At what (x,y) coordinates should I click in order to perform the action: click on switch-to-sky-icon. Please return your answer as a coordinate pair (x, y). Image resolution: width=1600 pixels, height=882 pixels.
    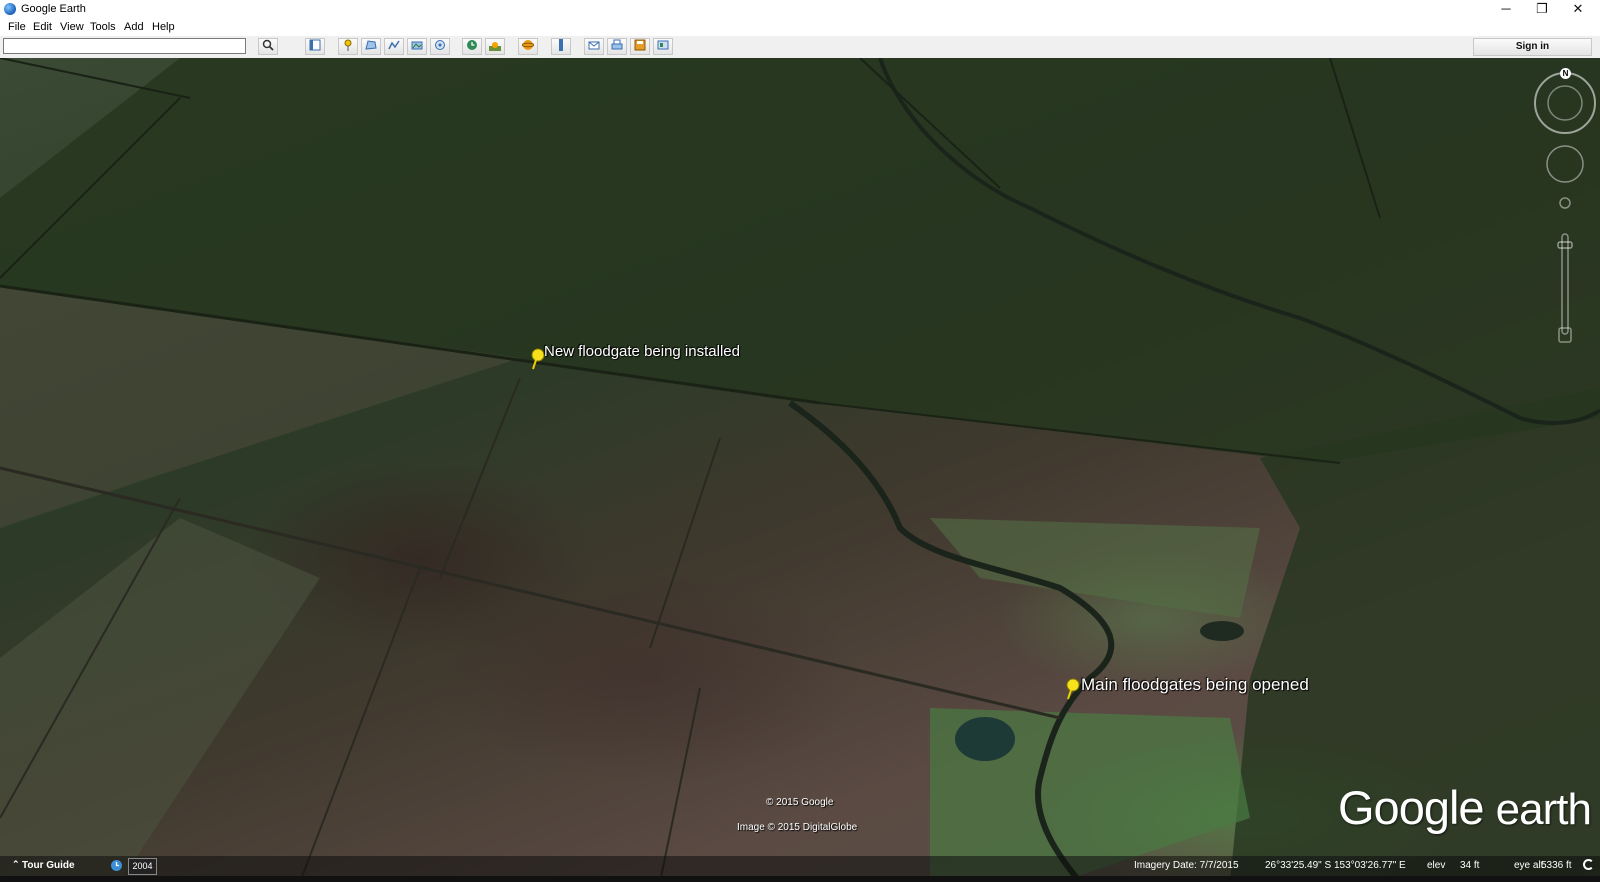
    Looking at the image, I should click on (528, 45).